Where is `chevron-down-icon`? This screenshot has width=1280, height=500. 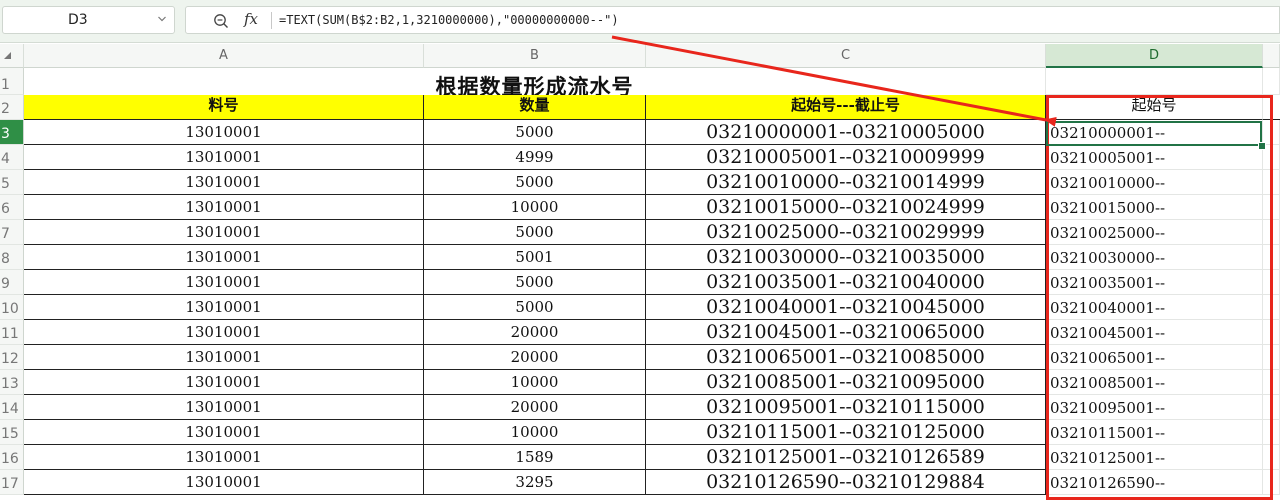 chevron-down-icon is located at coordinates (162, 19).